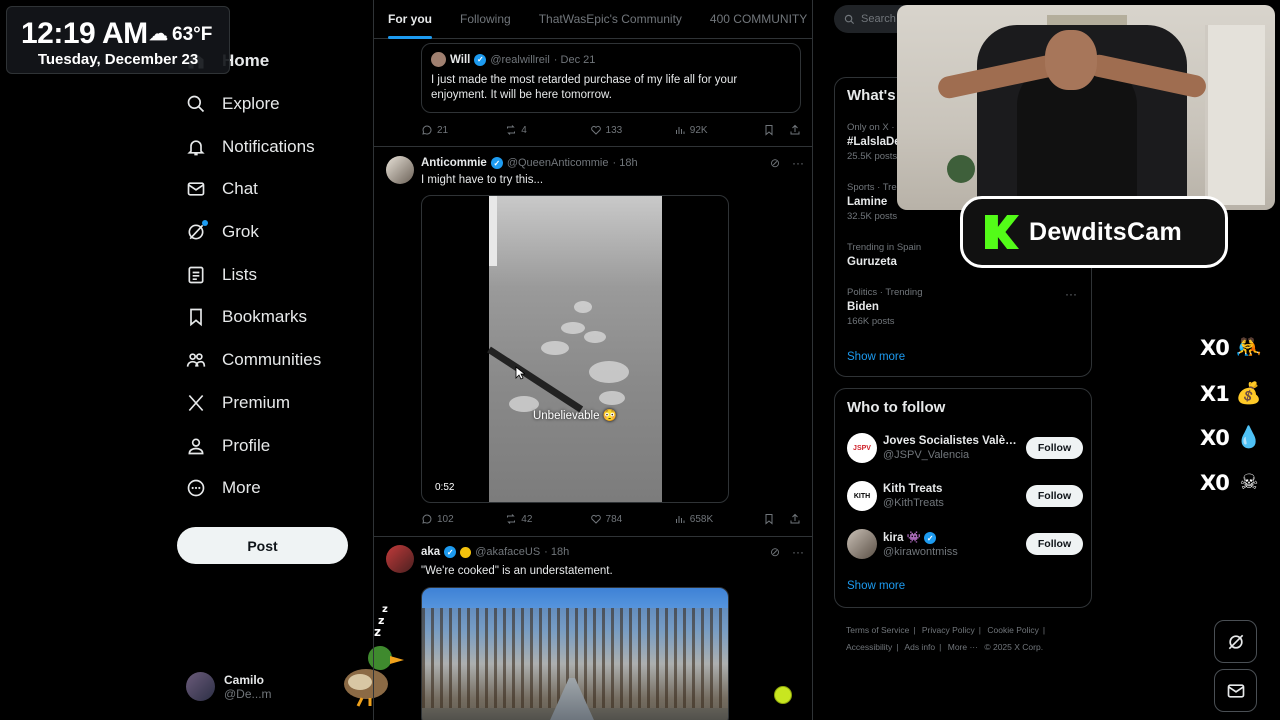 The width and height of the screenshot is (1280, 720). Describe the element at coordinates (511, 130) in the screenshot. I see `repost-icon` at that location.